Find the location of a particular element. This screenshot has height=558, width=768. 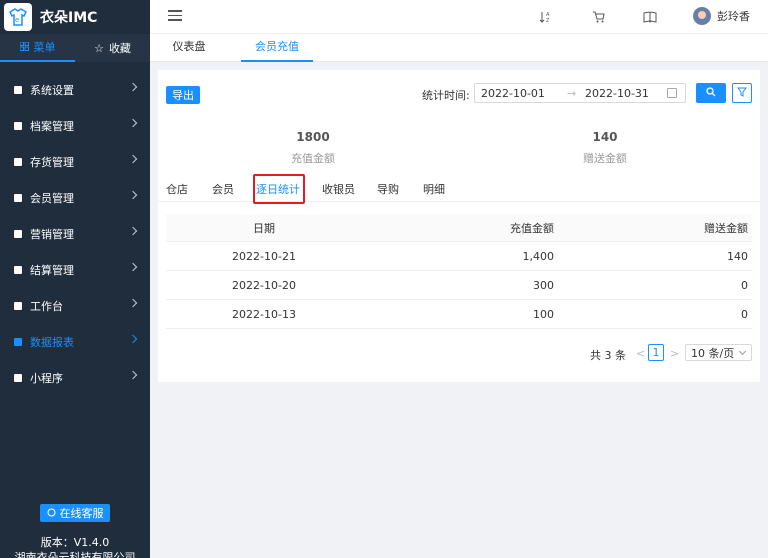

online-service-label: 在线客服 is located at coordinates (81, 513).